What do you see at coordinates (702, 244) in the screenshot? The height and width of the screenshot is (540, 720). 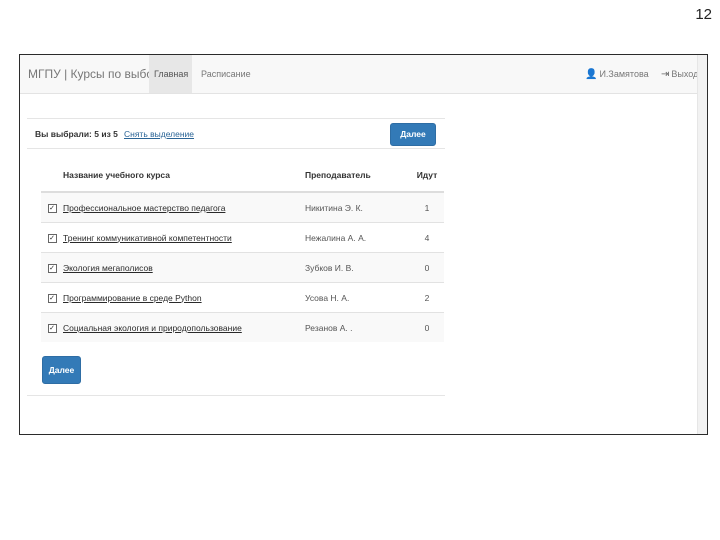 I see `vertical-scrollbar` at bounding box center [702, 244].